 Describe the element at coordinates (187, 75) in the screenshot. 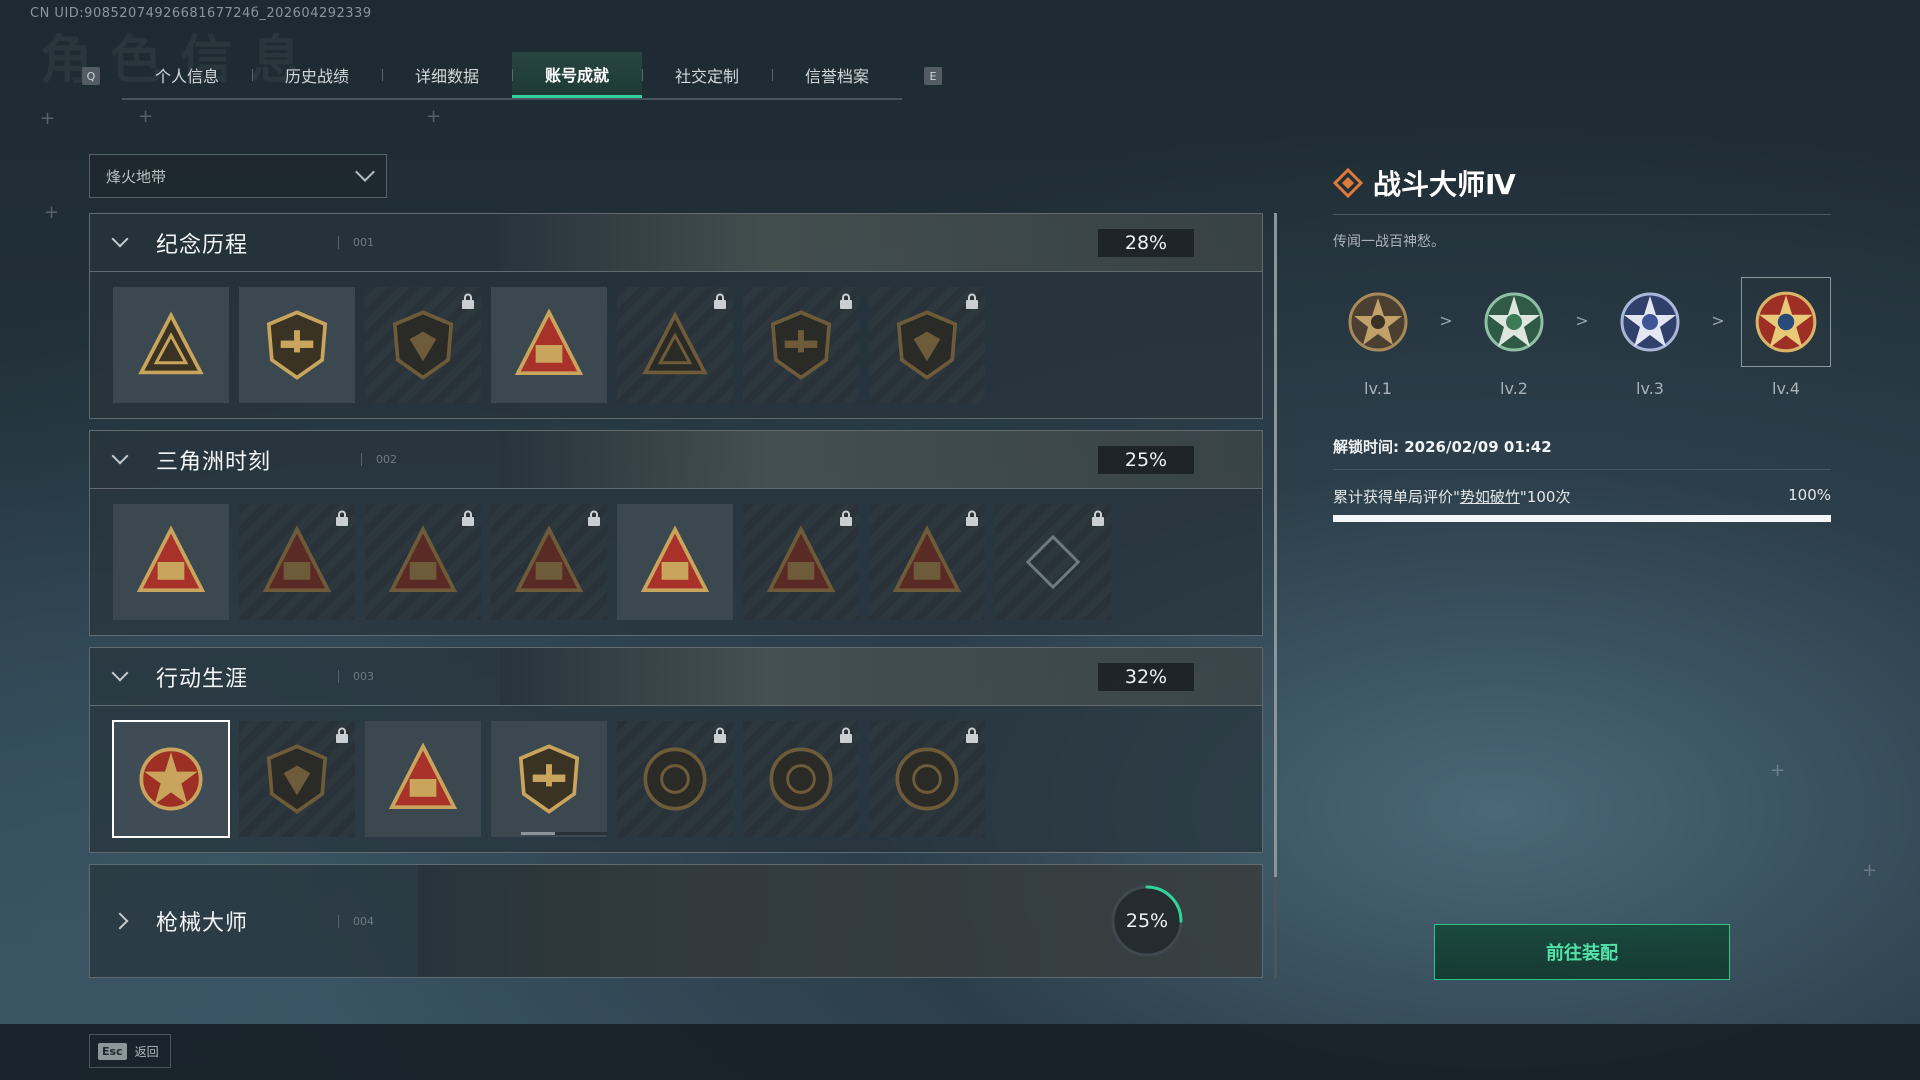

I see `tab-personal-info: 个人信息` at that location.